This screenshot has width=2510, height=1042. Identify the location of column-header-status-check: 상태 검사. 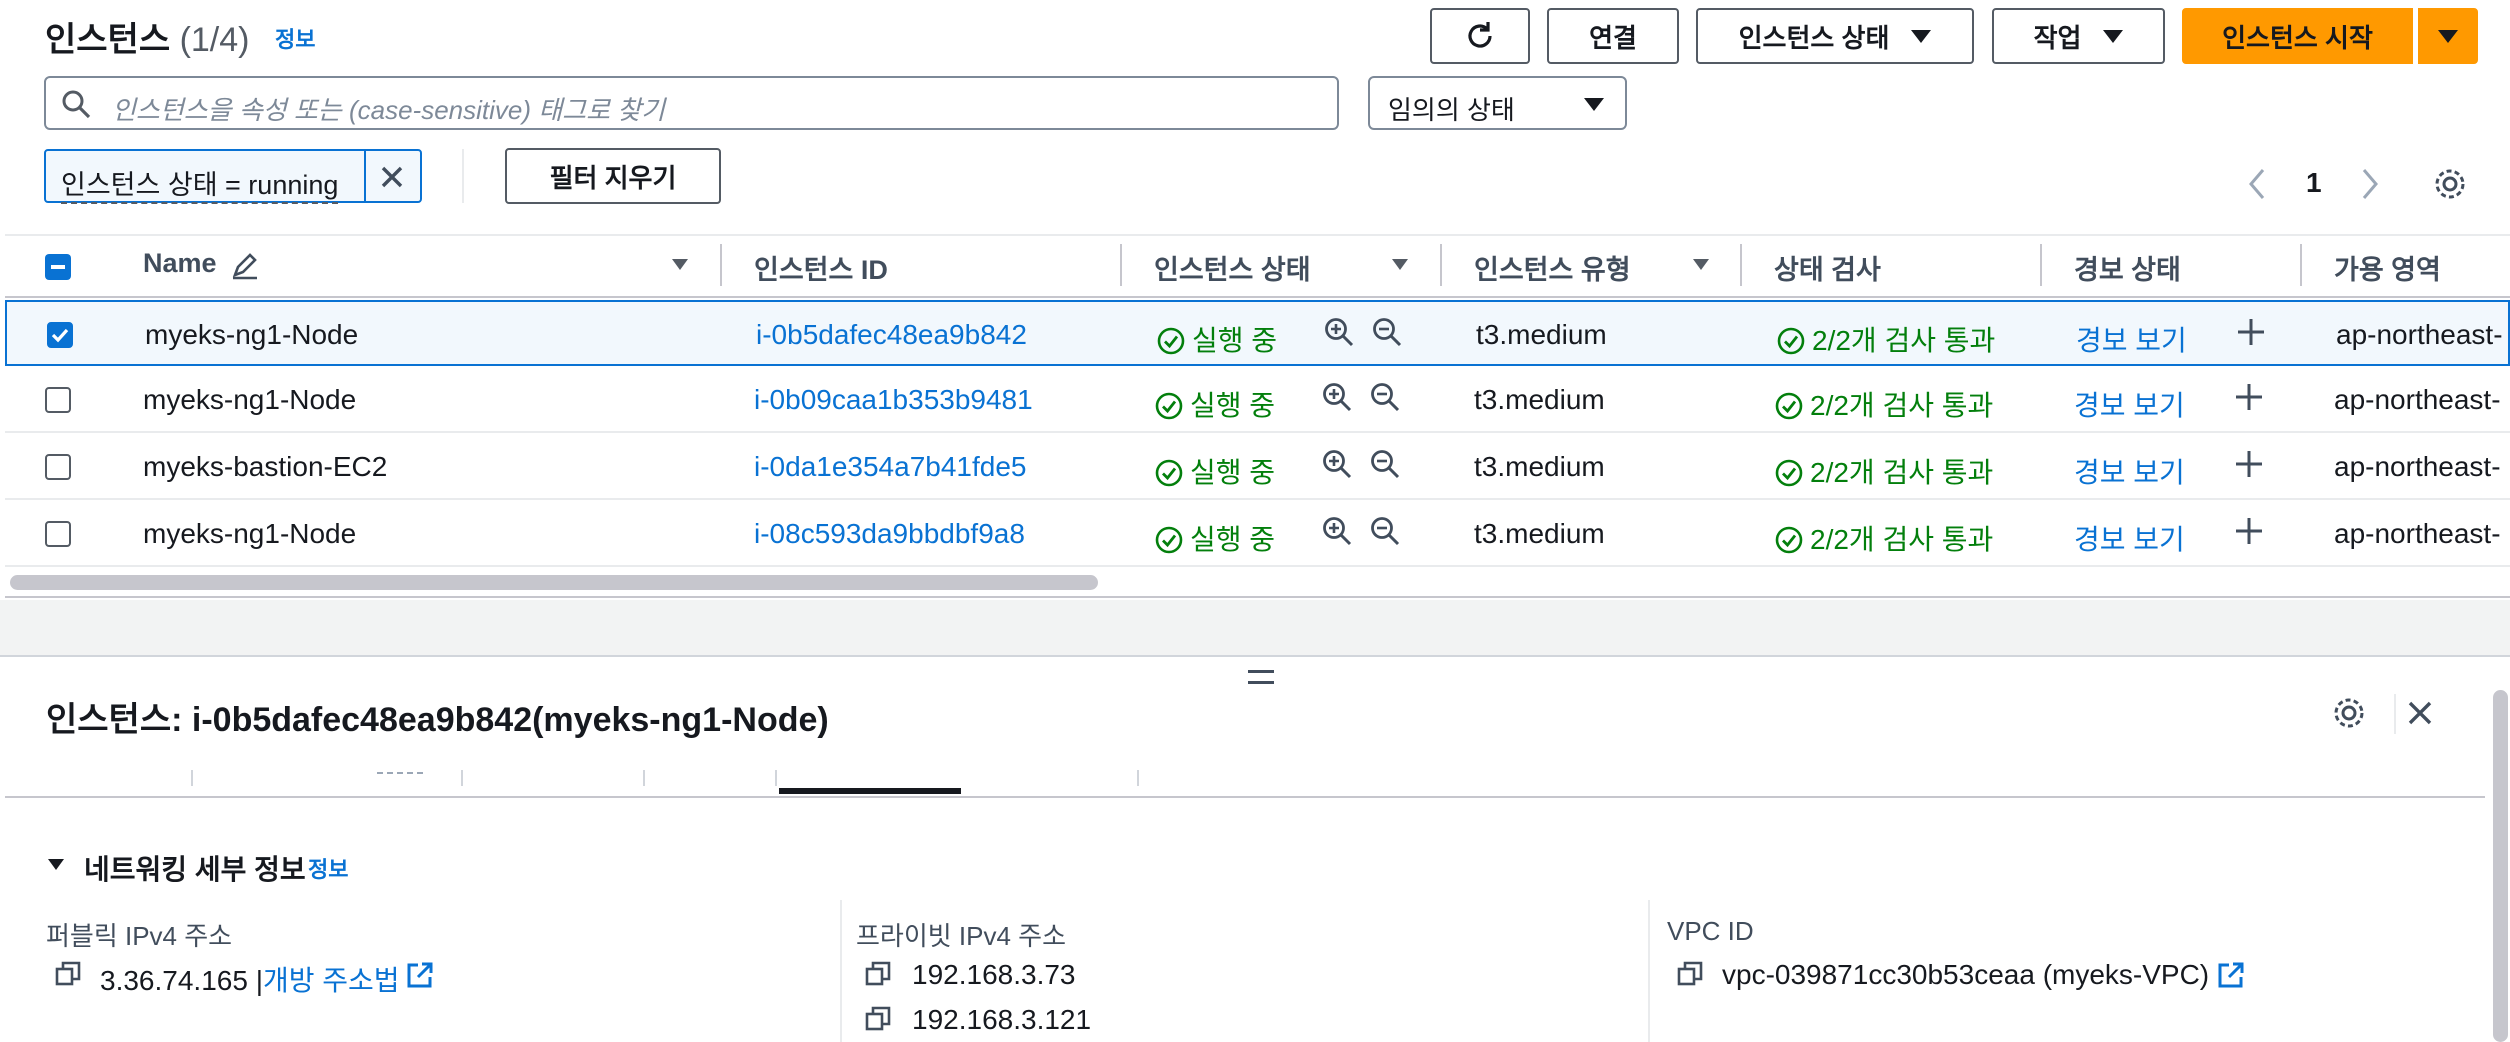
(1827, 267).